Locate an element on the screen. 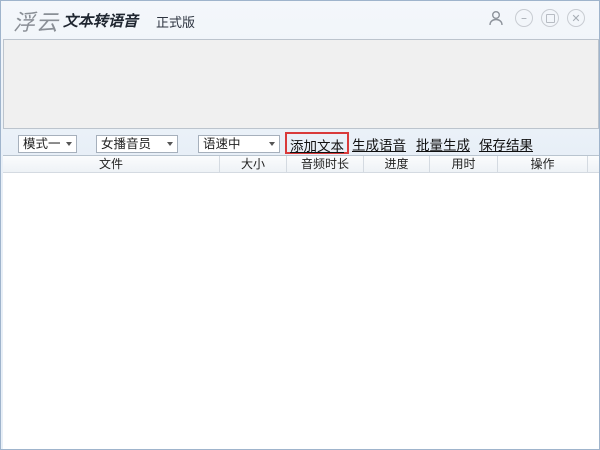 The width and height of the screenshot is (600, 450). minimize-icon: – is located at coordinates (524, 18).